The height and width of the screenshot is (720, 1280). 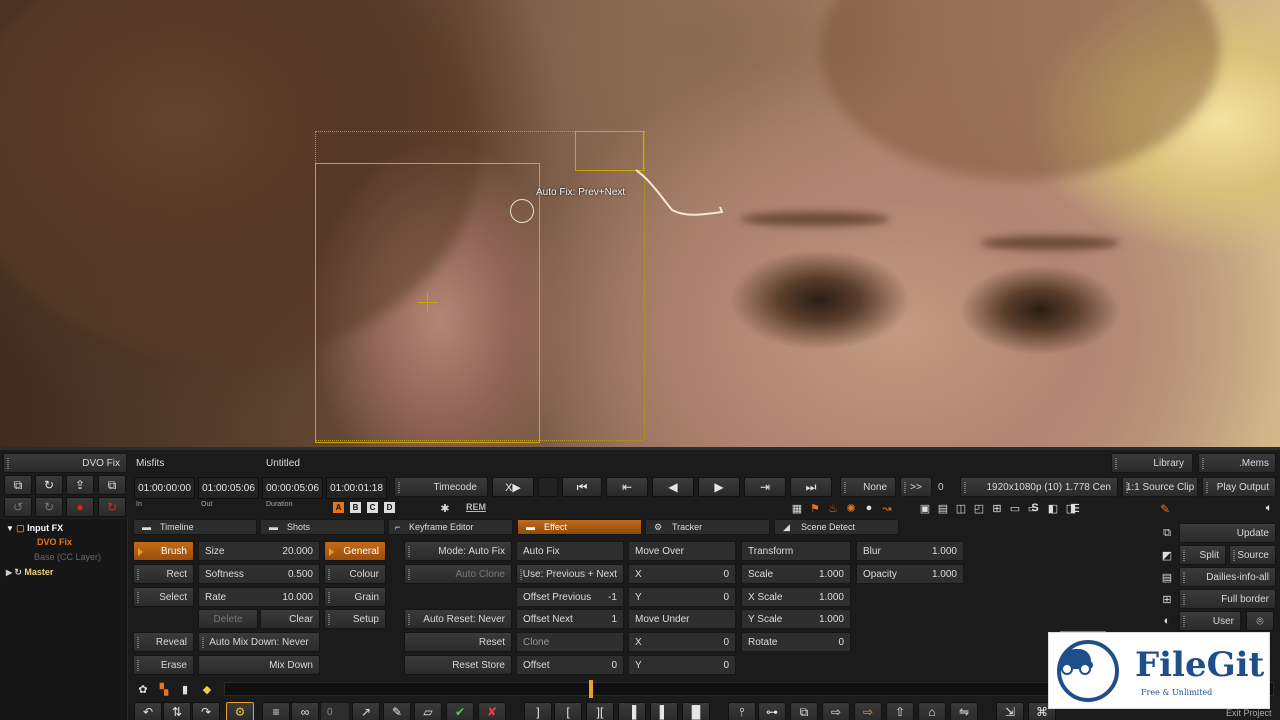 I want to click on swap-icon: ⇋, so click(x=964, y=711).